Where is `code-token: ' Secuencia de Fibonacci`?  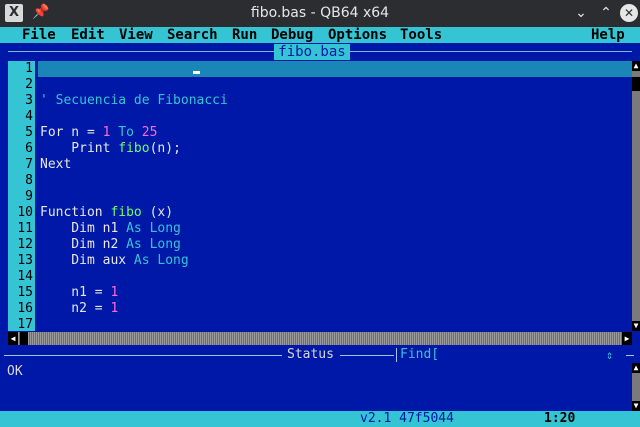 code-token: ' Secuencia de Fibonacci is located at coordinates (134, 100).